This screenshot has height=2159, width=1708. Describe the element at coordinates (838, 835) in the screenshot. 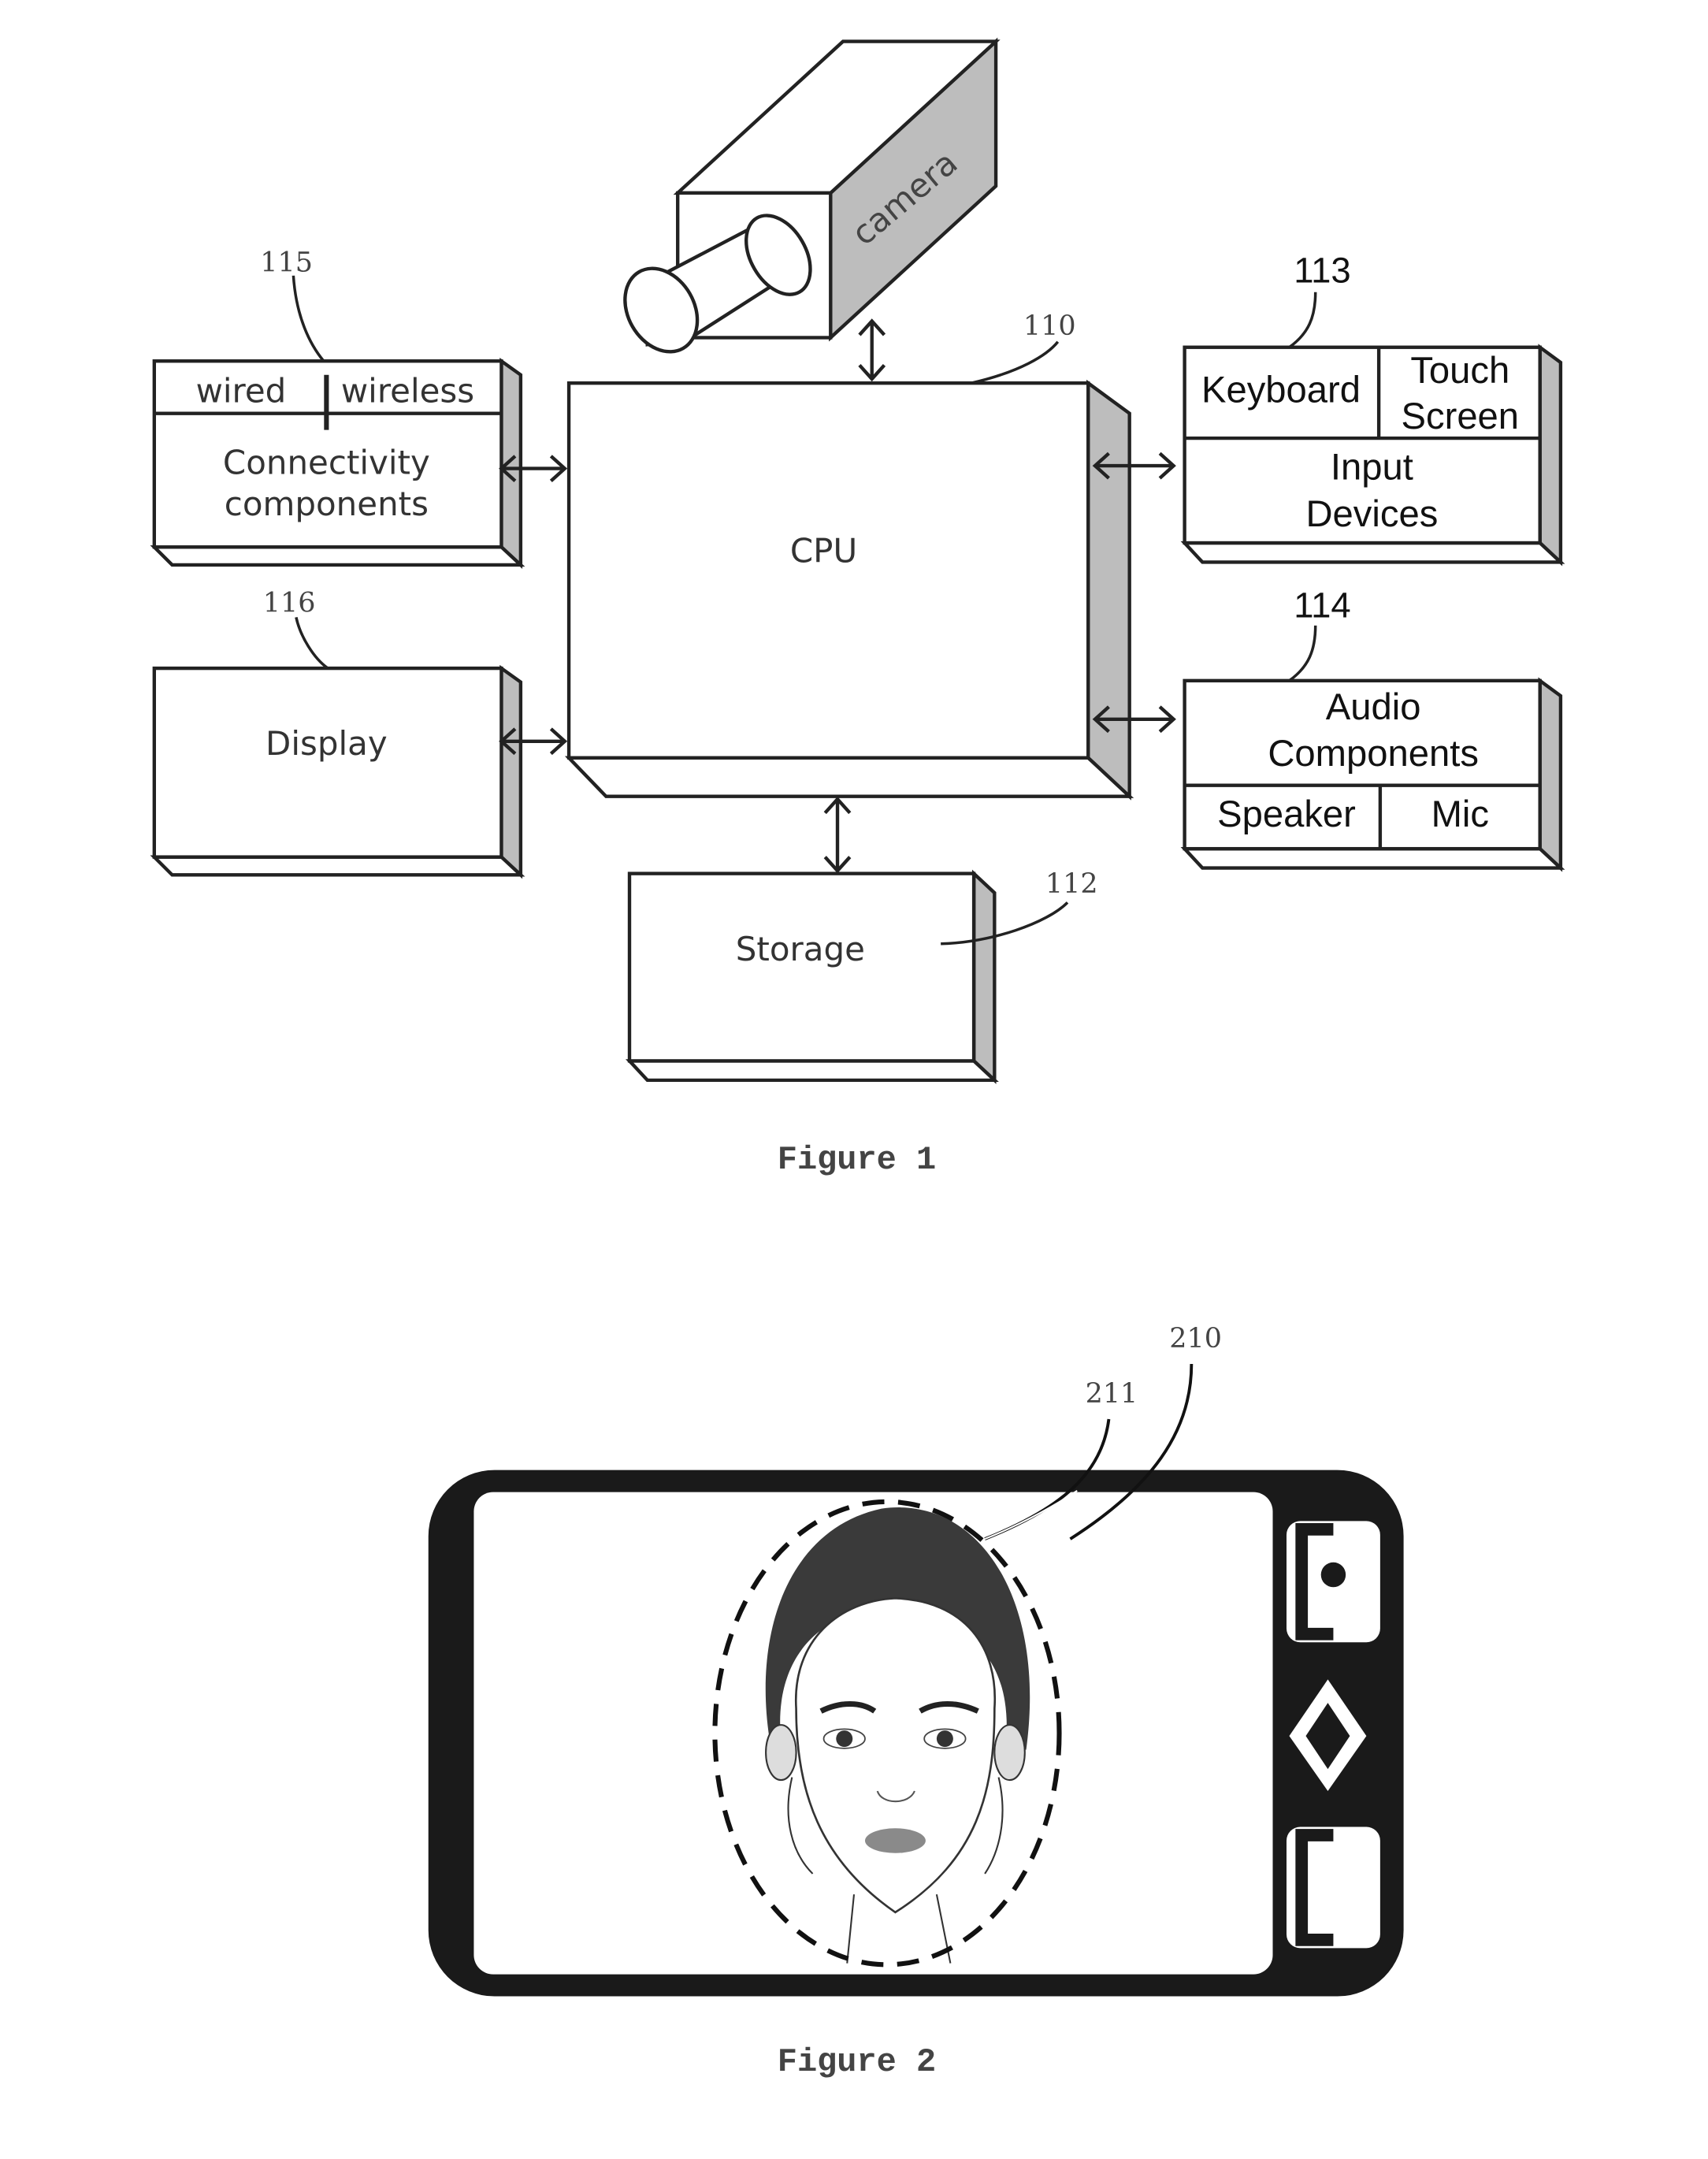

I see `cpu-storage-arrow` at that location.